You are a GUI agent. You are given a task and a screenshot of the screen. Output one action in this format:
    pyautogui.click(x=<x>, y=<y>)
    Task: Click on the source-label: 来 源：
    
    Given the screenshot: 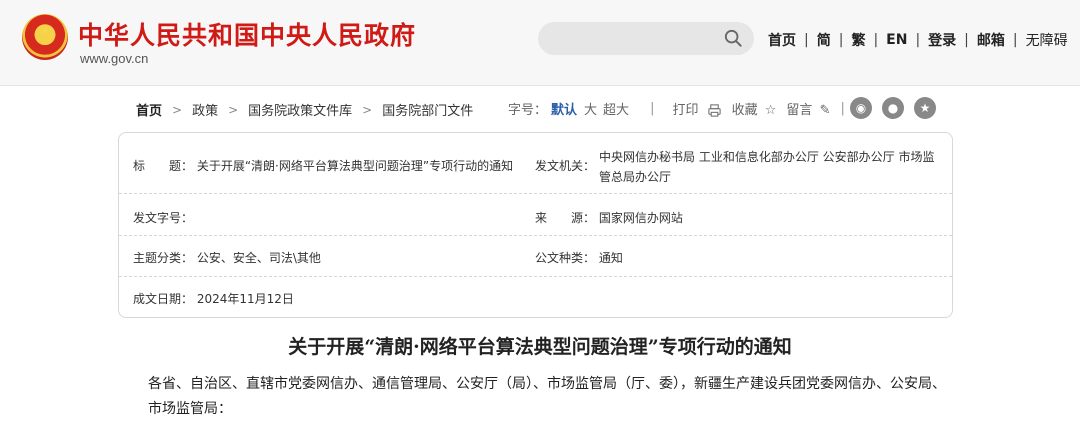 What is the action you would take?
    pyautogui.click(x=565, y=218)
    